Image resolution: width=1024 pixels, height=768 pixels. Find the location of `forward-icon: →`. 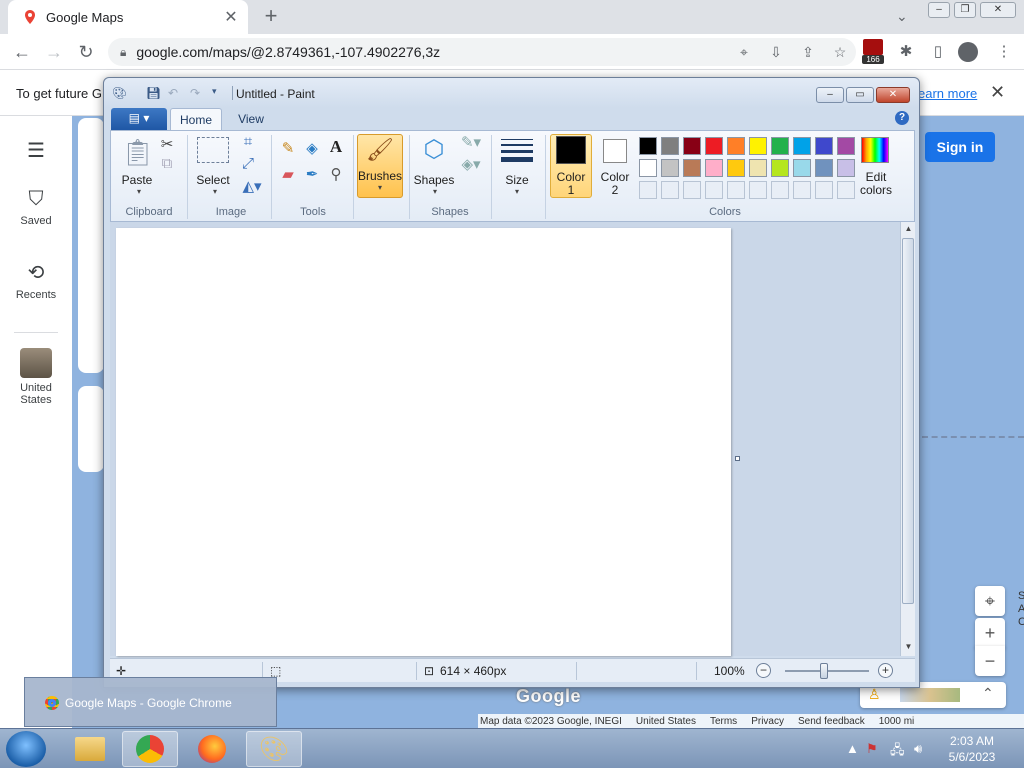

forward-icon: → is located at coordinates (54, 52).